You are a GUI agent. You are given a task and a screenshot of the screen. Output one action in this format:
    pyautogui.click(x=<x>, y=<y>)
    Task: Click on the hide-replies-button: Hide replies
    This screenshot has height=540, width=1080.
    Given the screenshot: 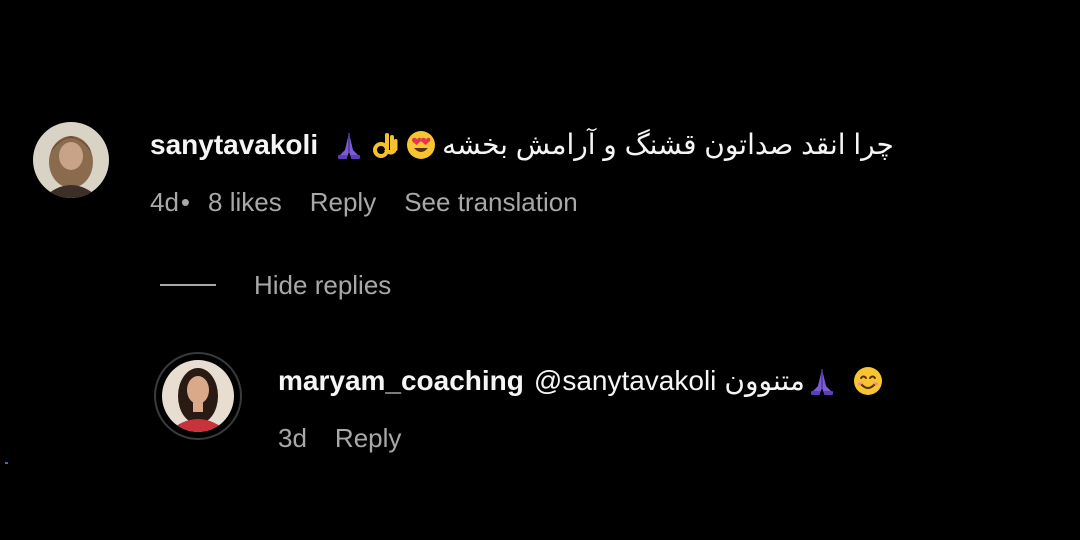 What is the action you would take?
    pyautogui.click(x=275, y=285)
    